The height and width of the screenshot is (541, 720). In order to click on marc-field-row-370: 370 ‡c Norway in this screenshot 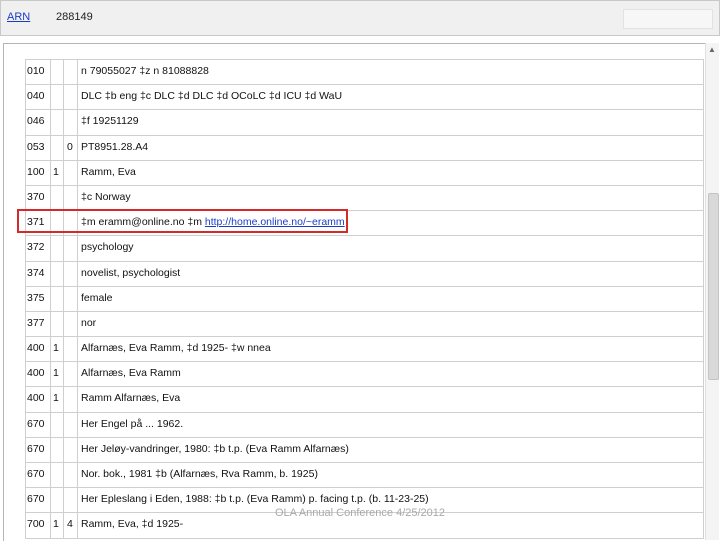, I will do `click(365, 198)`.